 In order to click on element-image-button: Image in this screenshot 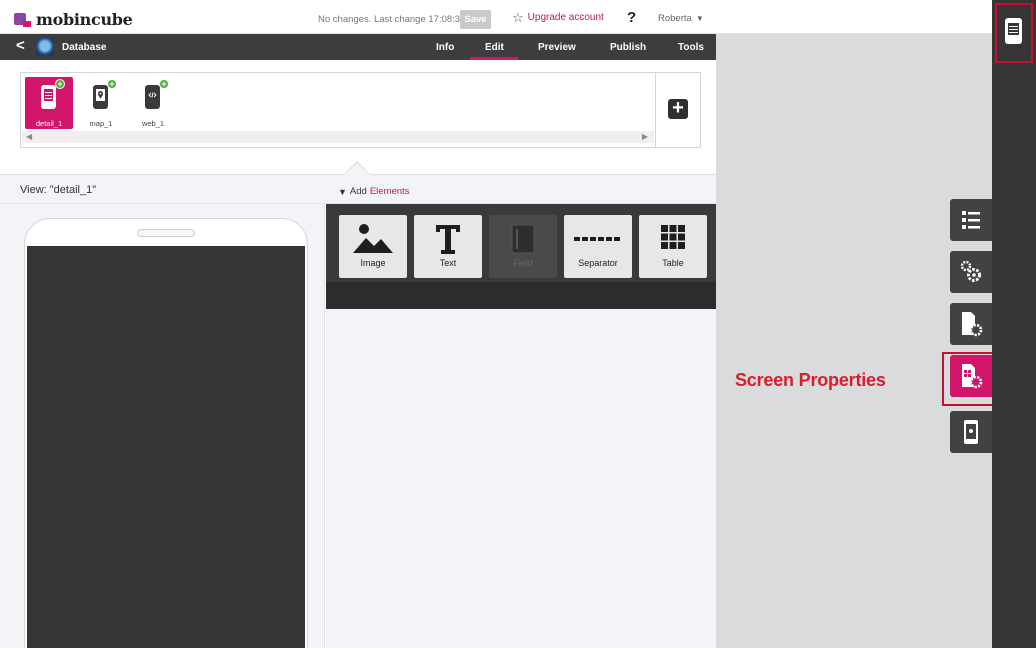, I will do `click(373, 246)`.